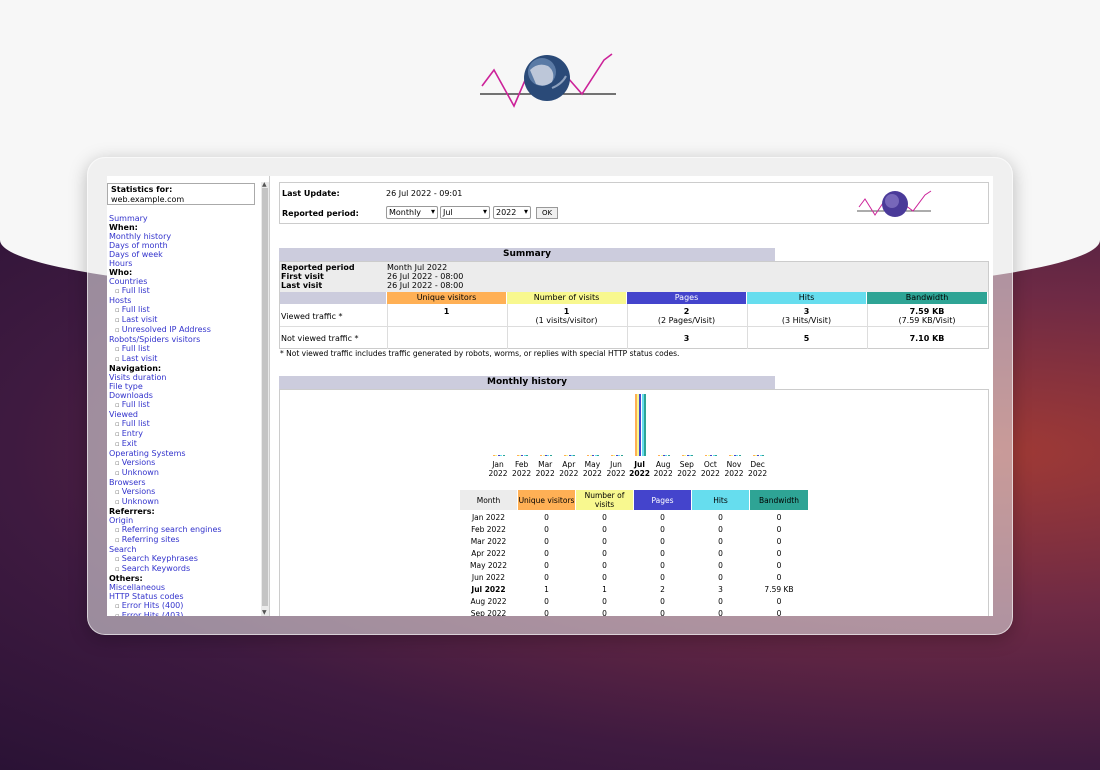 The height and width of the screenshot is (770, 1100). What do you see at coordinates (184, 414) in the screenshot?
I see `menu-link-viewed: Viewed` at bounding box center [184, 414].